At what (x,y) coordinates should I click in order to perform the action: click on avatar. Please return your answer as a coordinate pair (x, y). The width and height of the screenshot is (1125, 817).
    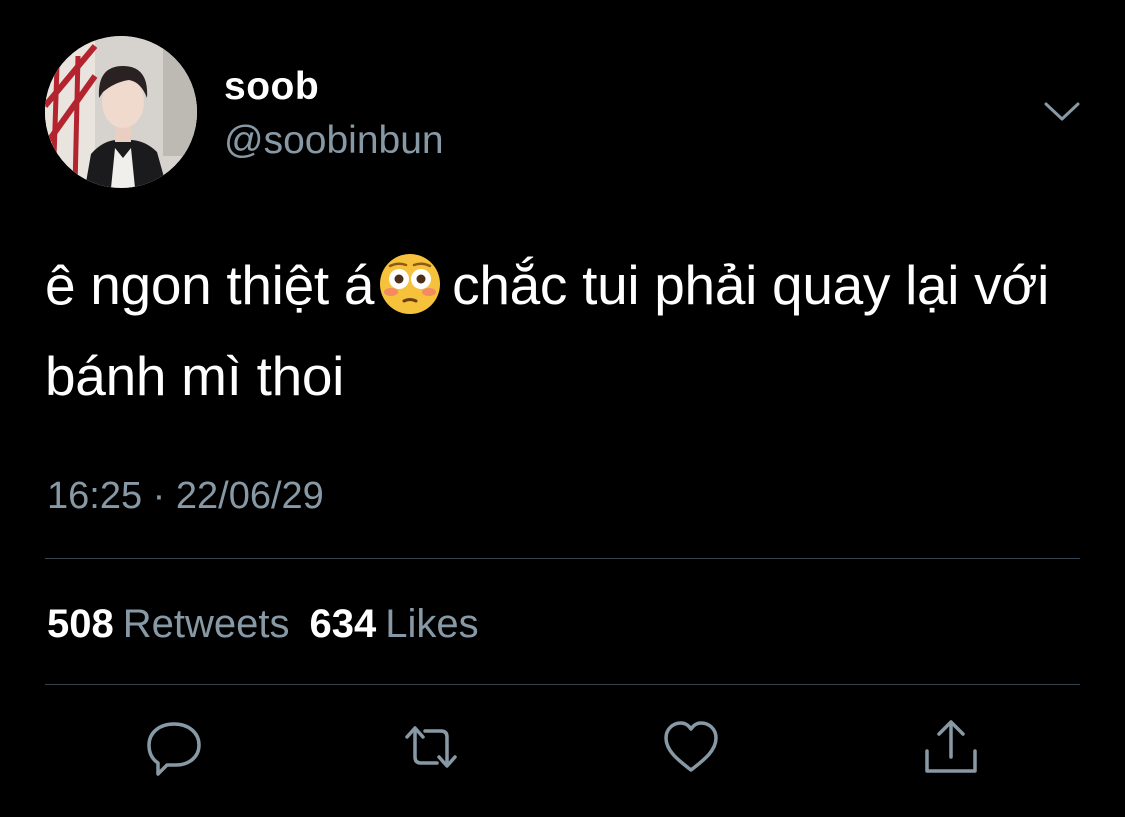
    Looking at the image, I should click on (121, 112).